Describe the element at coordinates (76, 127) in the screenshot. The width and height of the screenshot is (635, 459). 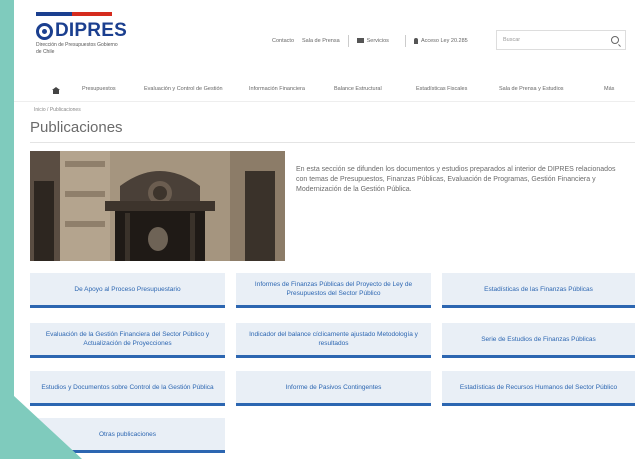
I see `page-title: Publicaciones` at that location.